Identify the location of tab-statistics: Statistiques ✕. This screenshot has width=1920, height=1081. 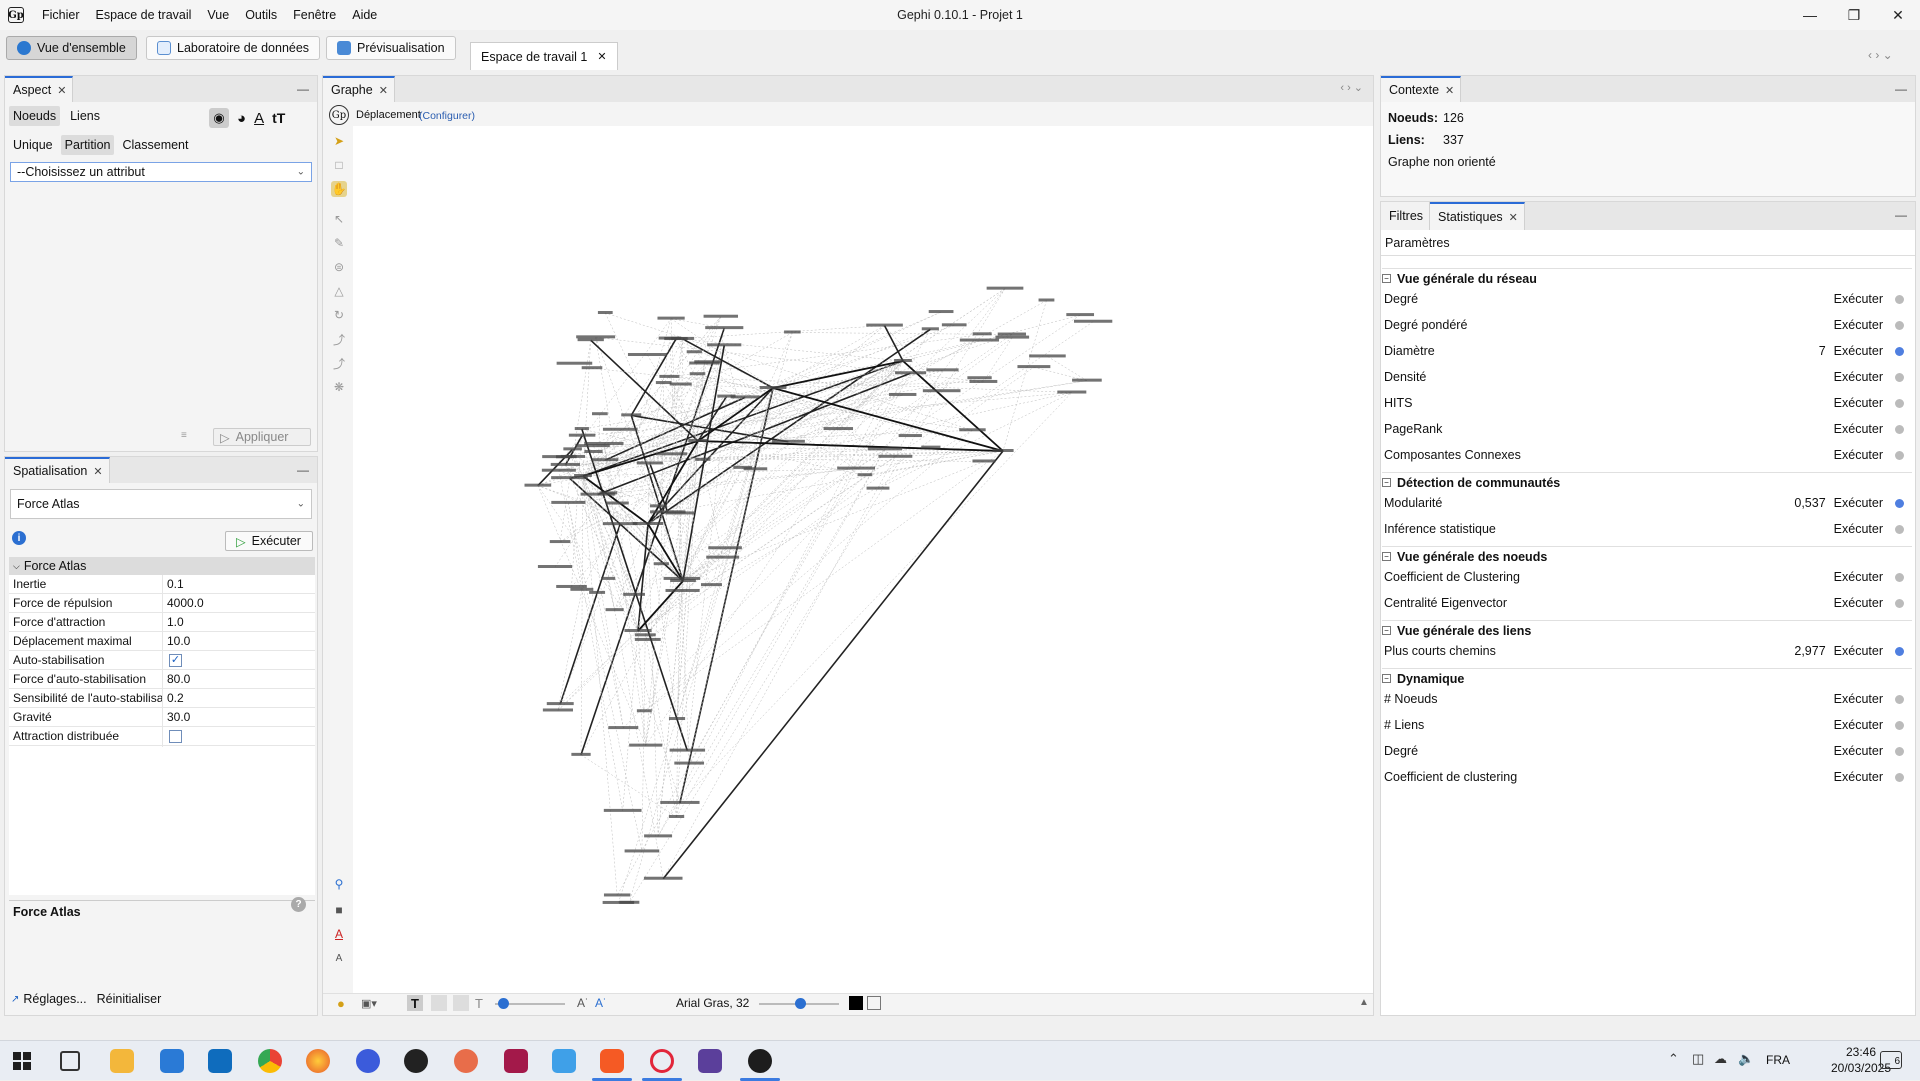
(1477, 216).